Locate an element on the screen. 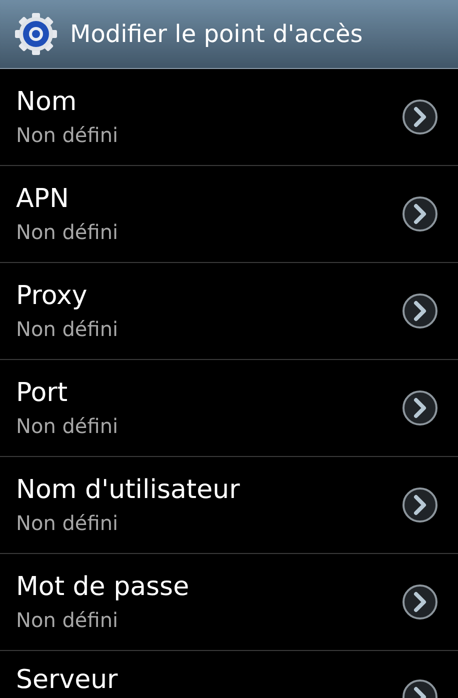  setting-label: Proxy is located at coordinates (52, 296).